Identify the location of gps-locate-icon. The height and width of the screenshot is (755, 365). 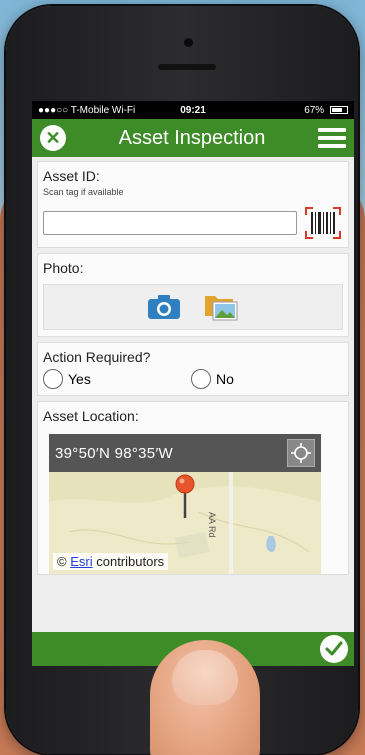
(301, 453).